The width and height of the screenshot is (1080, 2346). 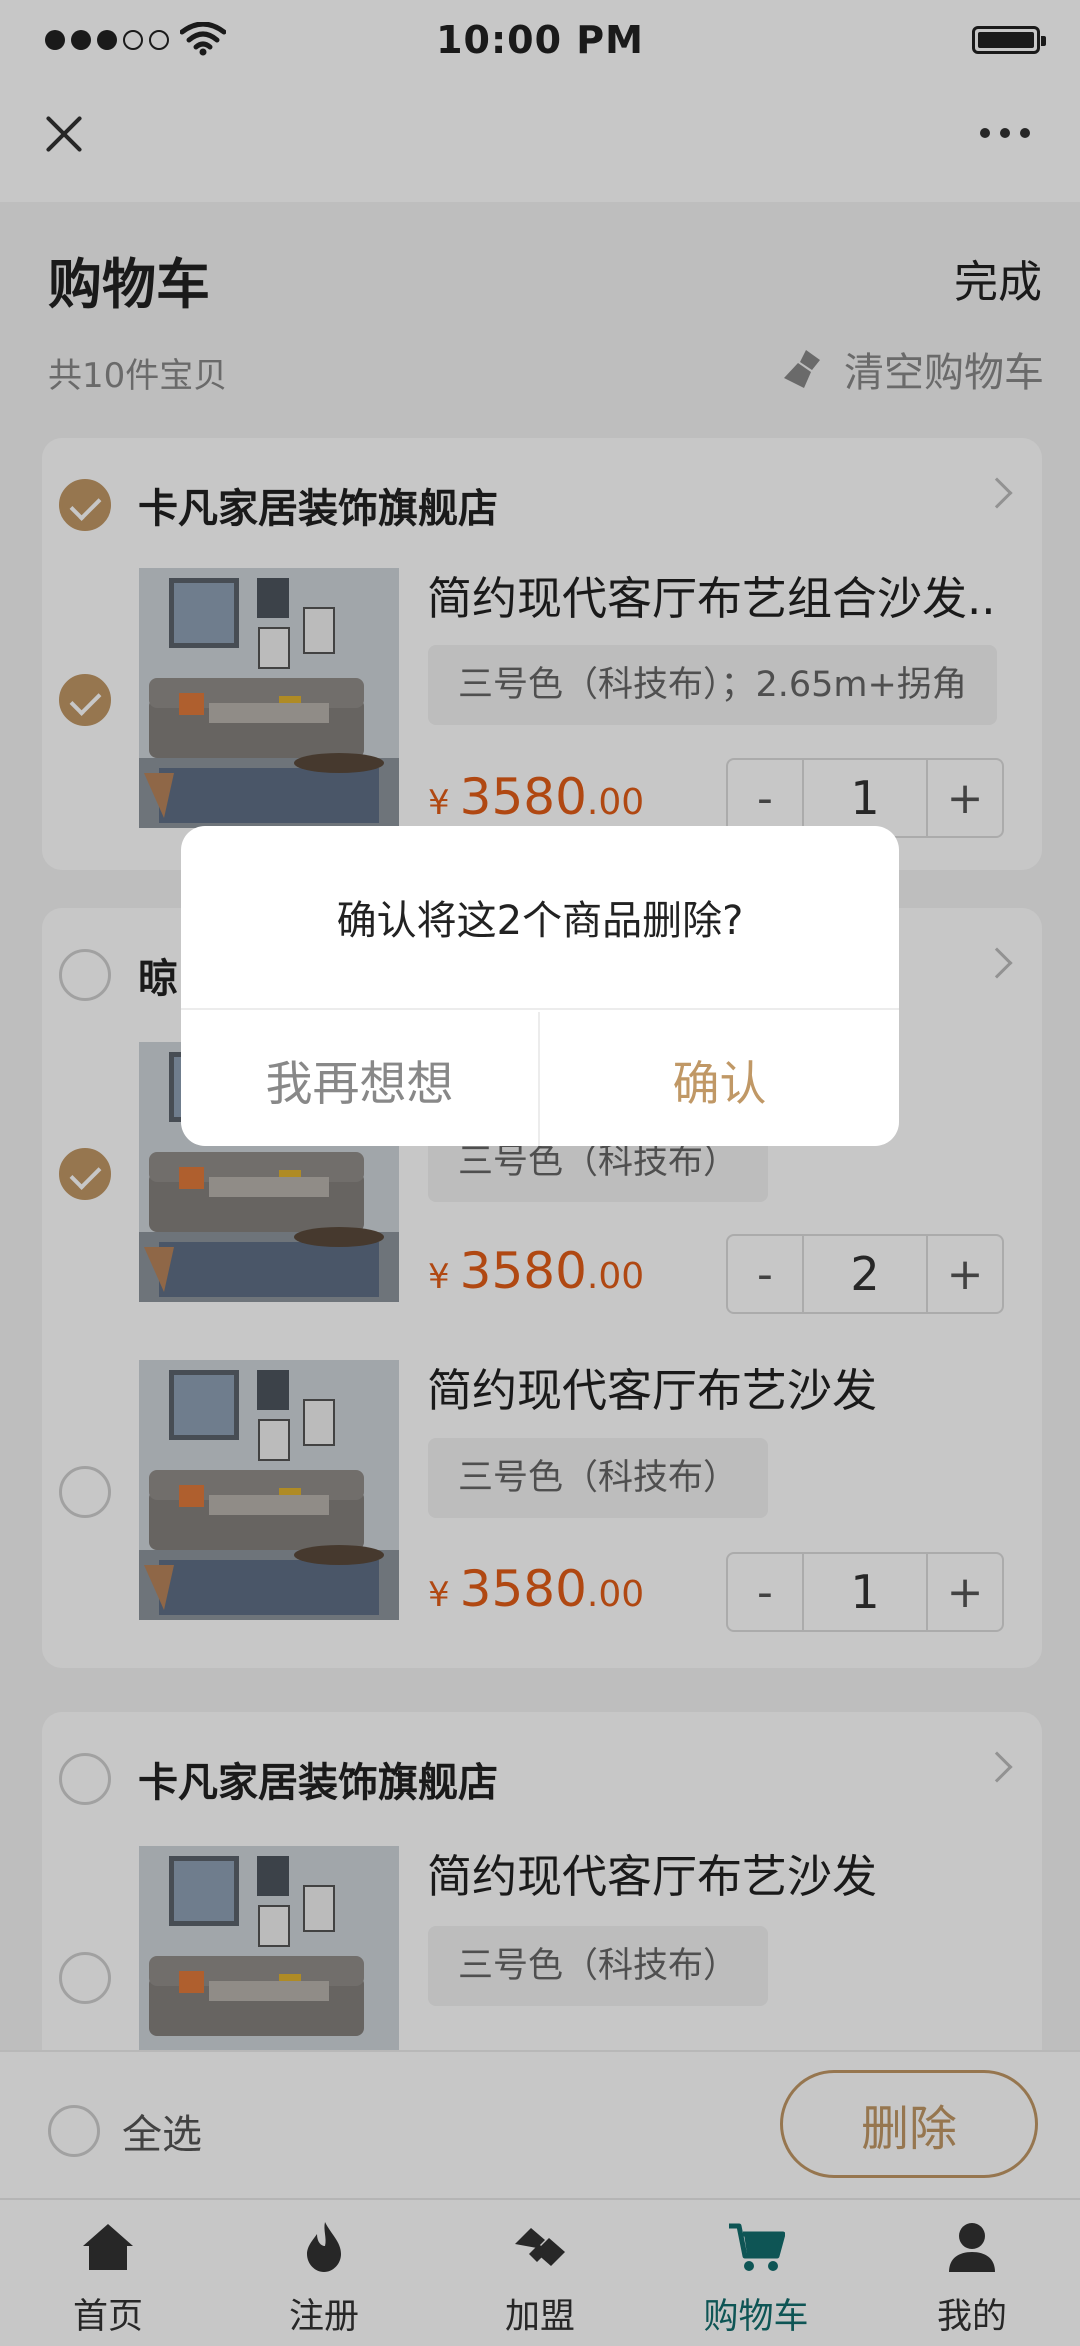 What do you see at coordinates (540, 918) in the screenshot?
I see `dialog-message: 确认将这2个商品删除?` at bounding box center [540, 918].